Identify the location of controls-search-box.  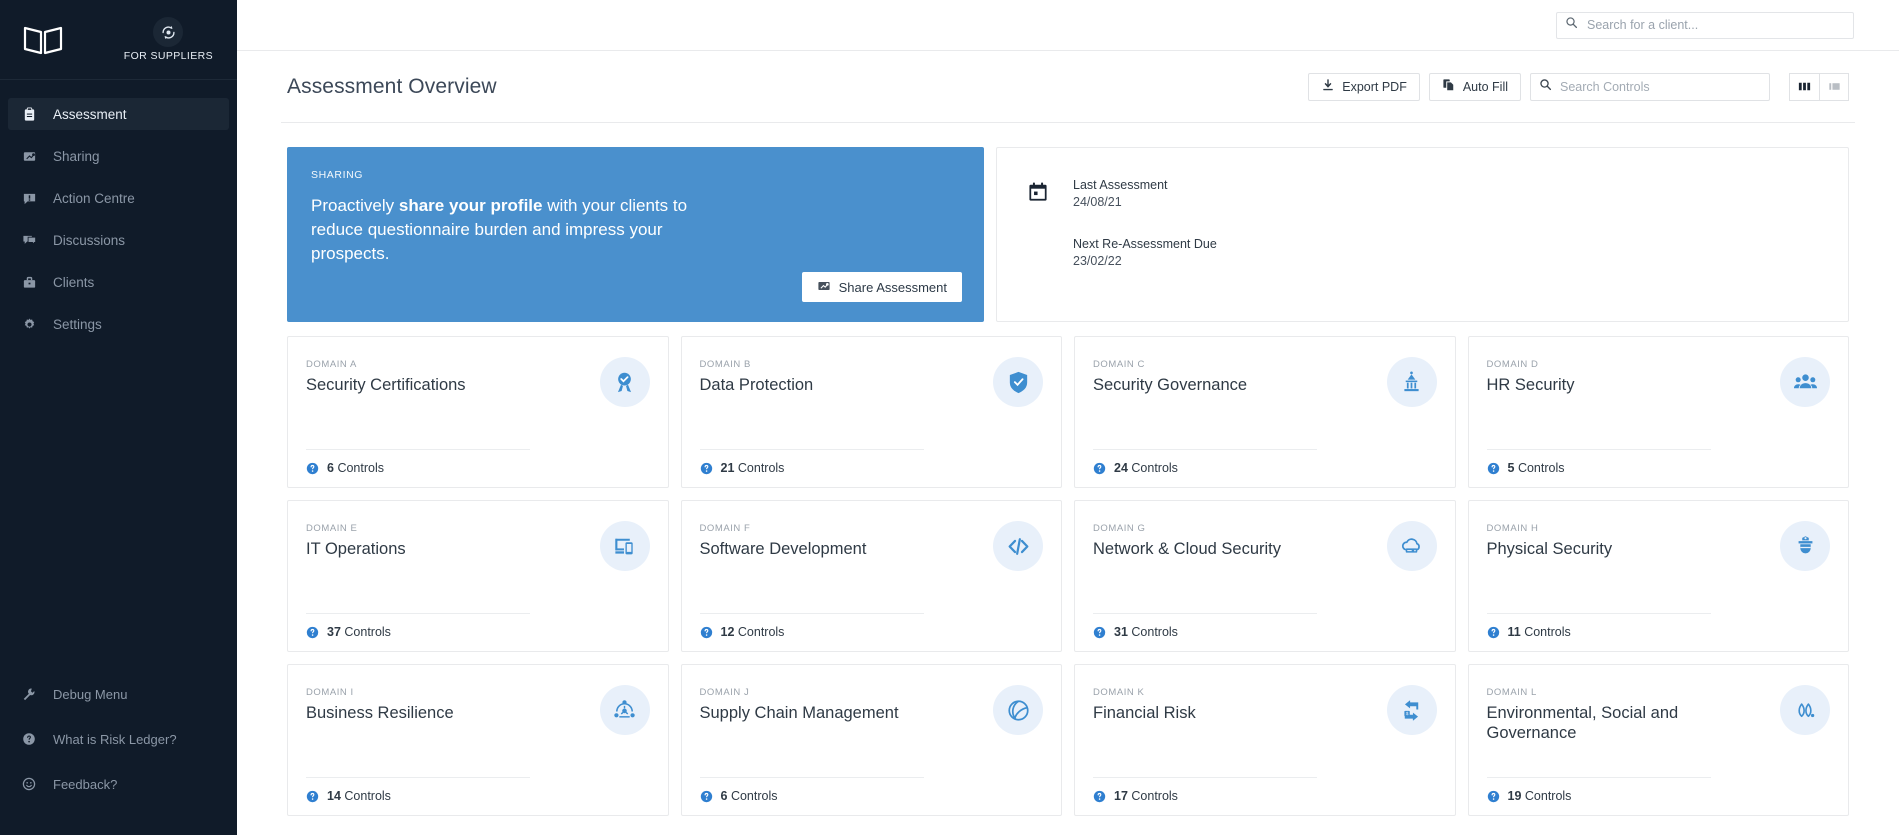
(1650, 86).